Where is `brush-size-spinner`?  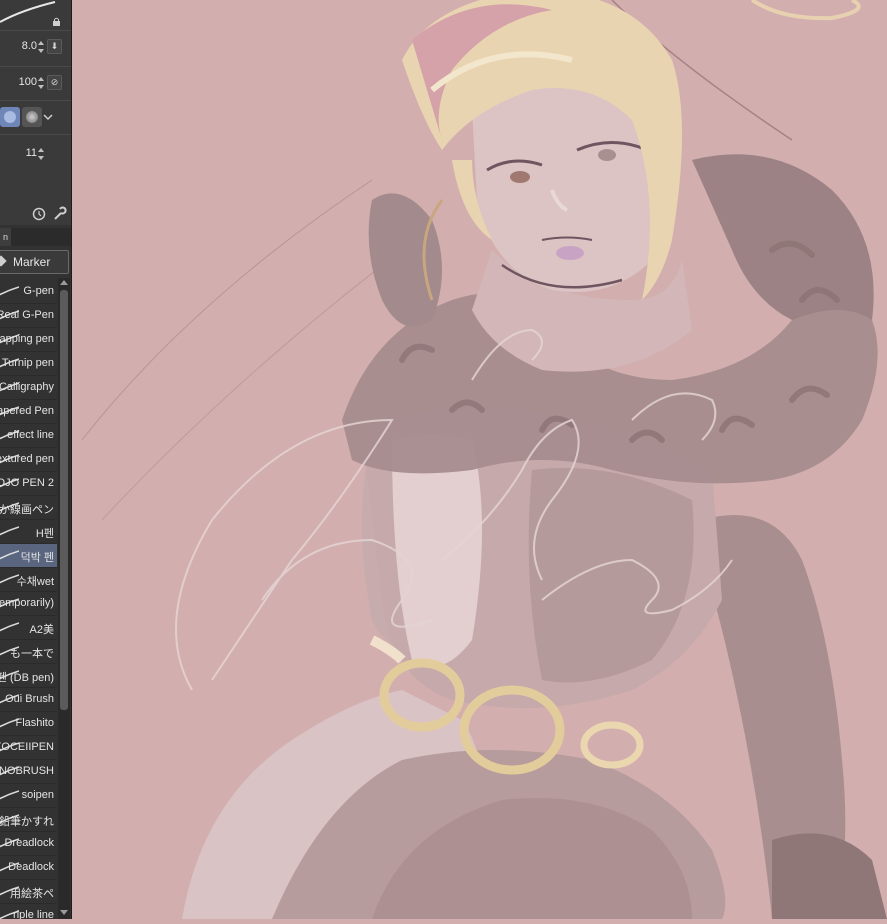
brush-size-spinner is located at coordinates (41, 47).